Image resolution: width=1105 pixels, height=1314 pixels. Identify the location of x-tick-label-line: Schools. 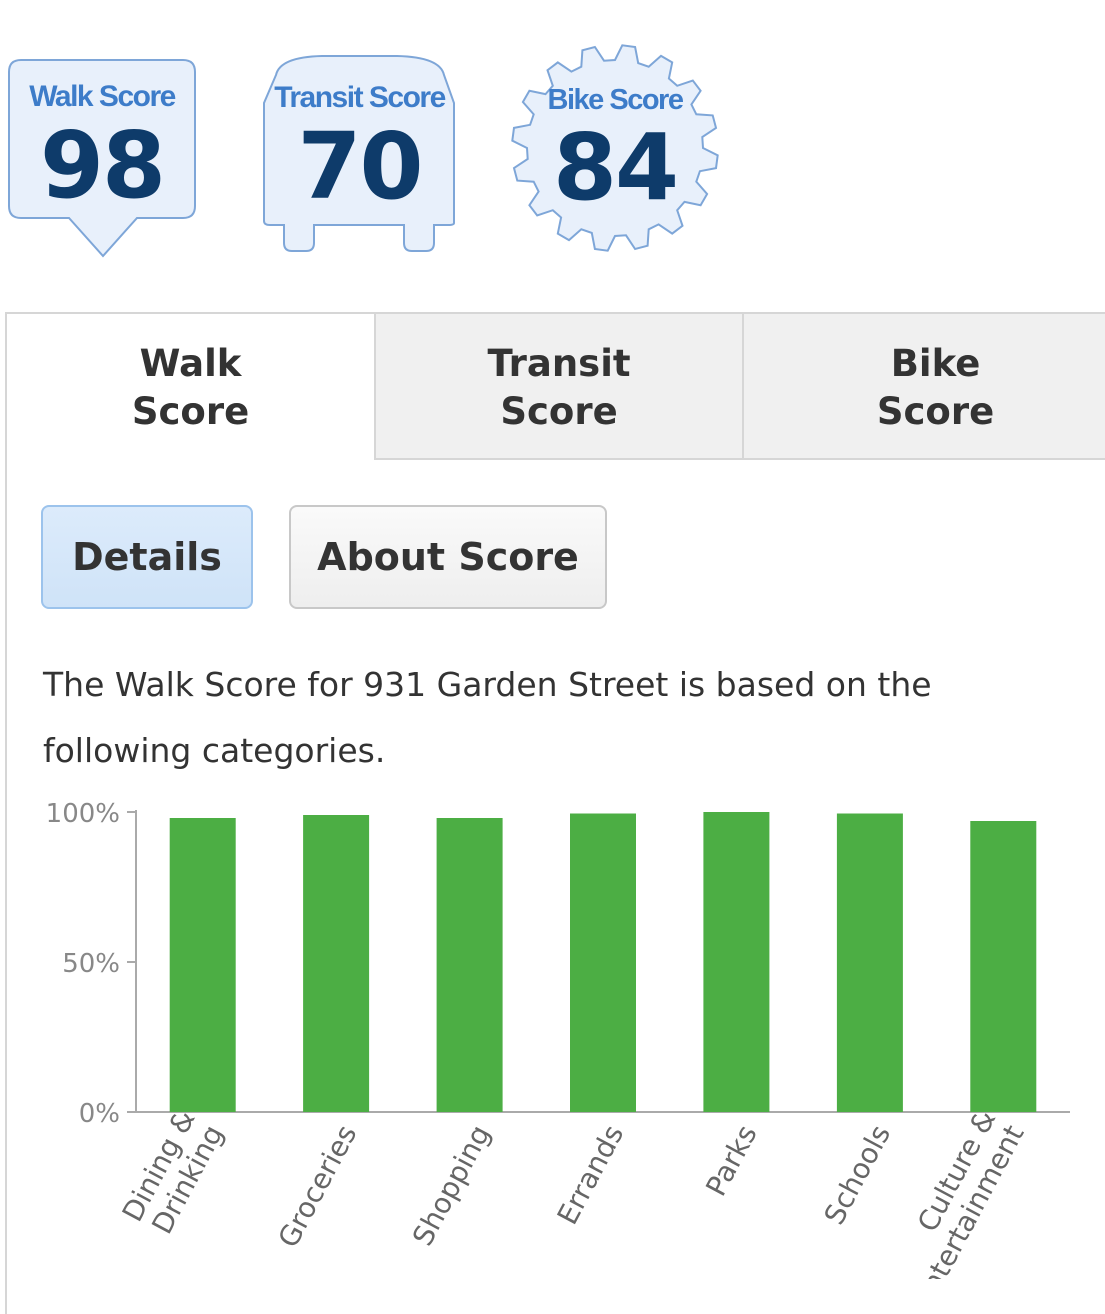
(858, 1175).